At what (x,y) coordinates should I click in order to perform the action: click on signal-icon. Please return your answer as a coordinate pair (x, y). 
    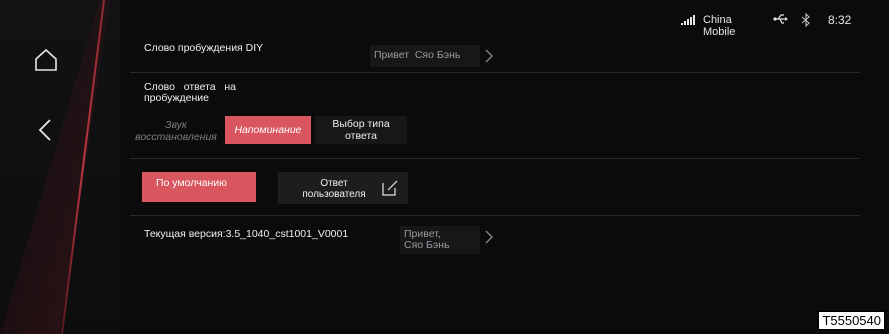
    Looking at the image, I should click on (688, 20).